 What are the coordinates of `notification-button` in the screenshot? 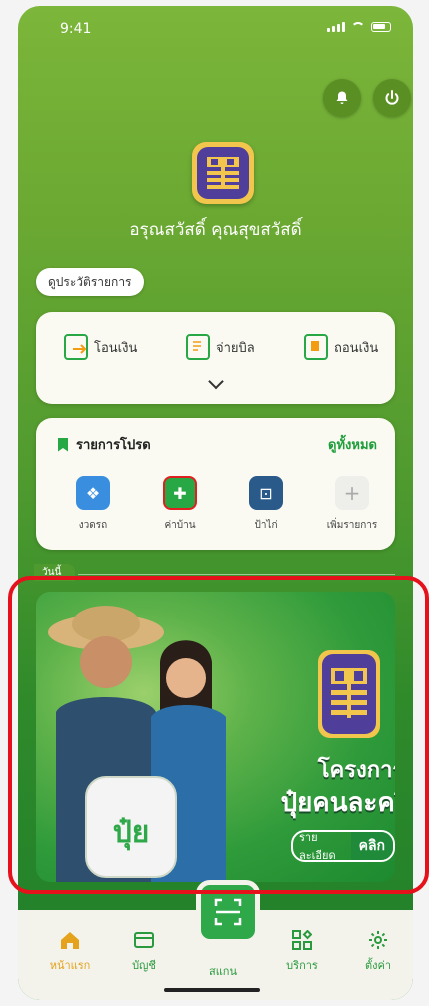 It's located at (342, 98).